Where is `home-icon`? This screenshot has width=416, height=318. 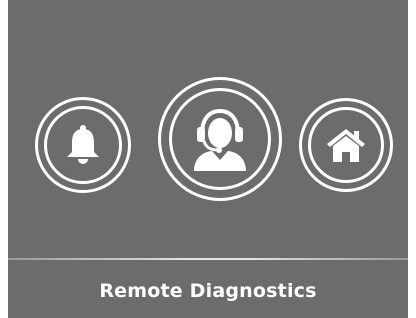 home-icon is located at coordinates (346, 145).